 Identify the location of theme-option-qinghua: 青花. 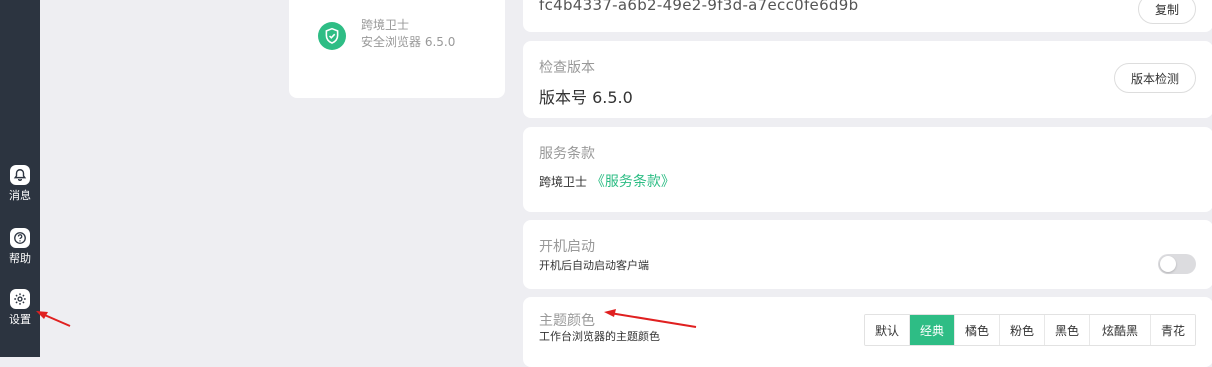
(1173, 330).